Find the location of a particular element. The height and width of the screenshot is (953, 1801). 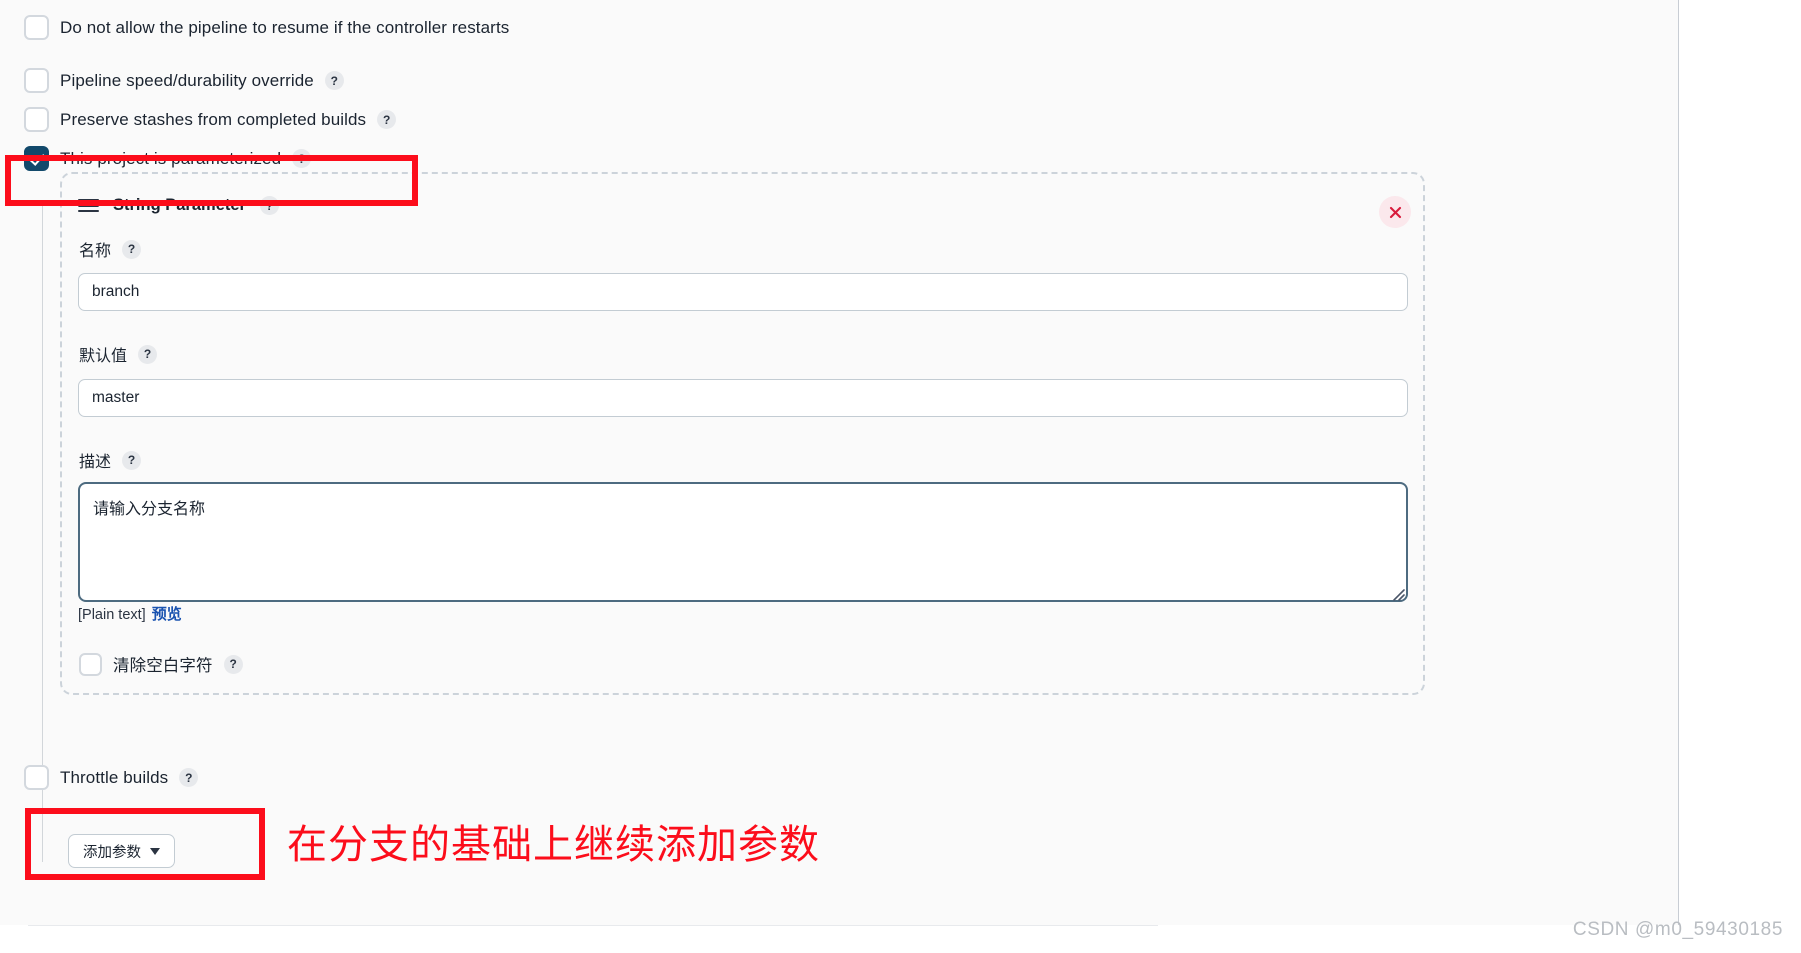

description-label-group: 描述 ? is located at coordinates (110, 460).